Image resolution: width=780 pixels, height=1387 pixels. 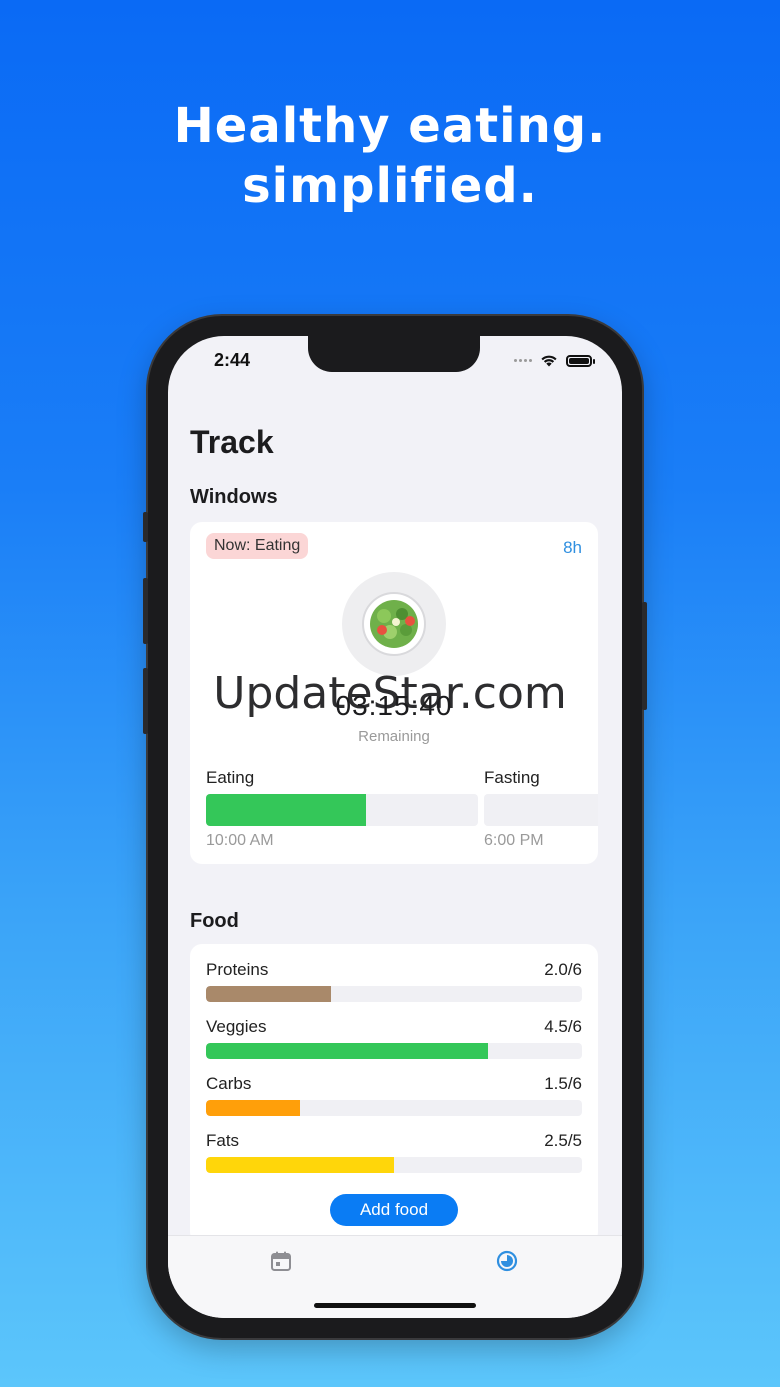 What do you see at coordinates (214, 921) in the screenshot?
I see `food-section-title: Food` at bounding box center [214, 921].